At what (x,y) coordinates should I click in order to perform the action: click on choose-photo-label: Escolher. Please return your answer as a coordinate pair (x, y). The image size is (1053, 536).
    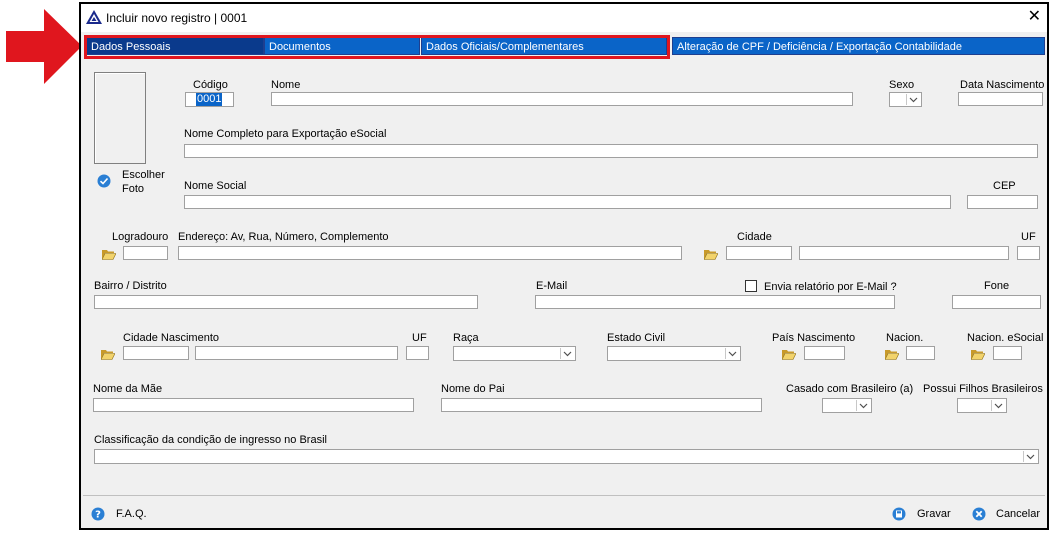
    Looking at the image, I should click on (143, 175).